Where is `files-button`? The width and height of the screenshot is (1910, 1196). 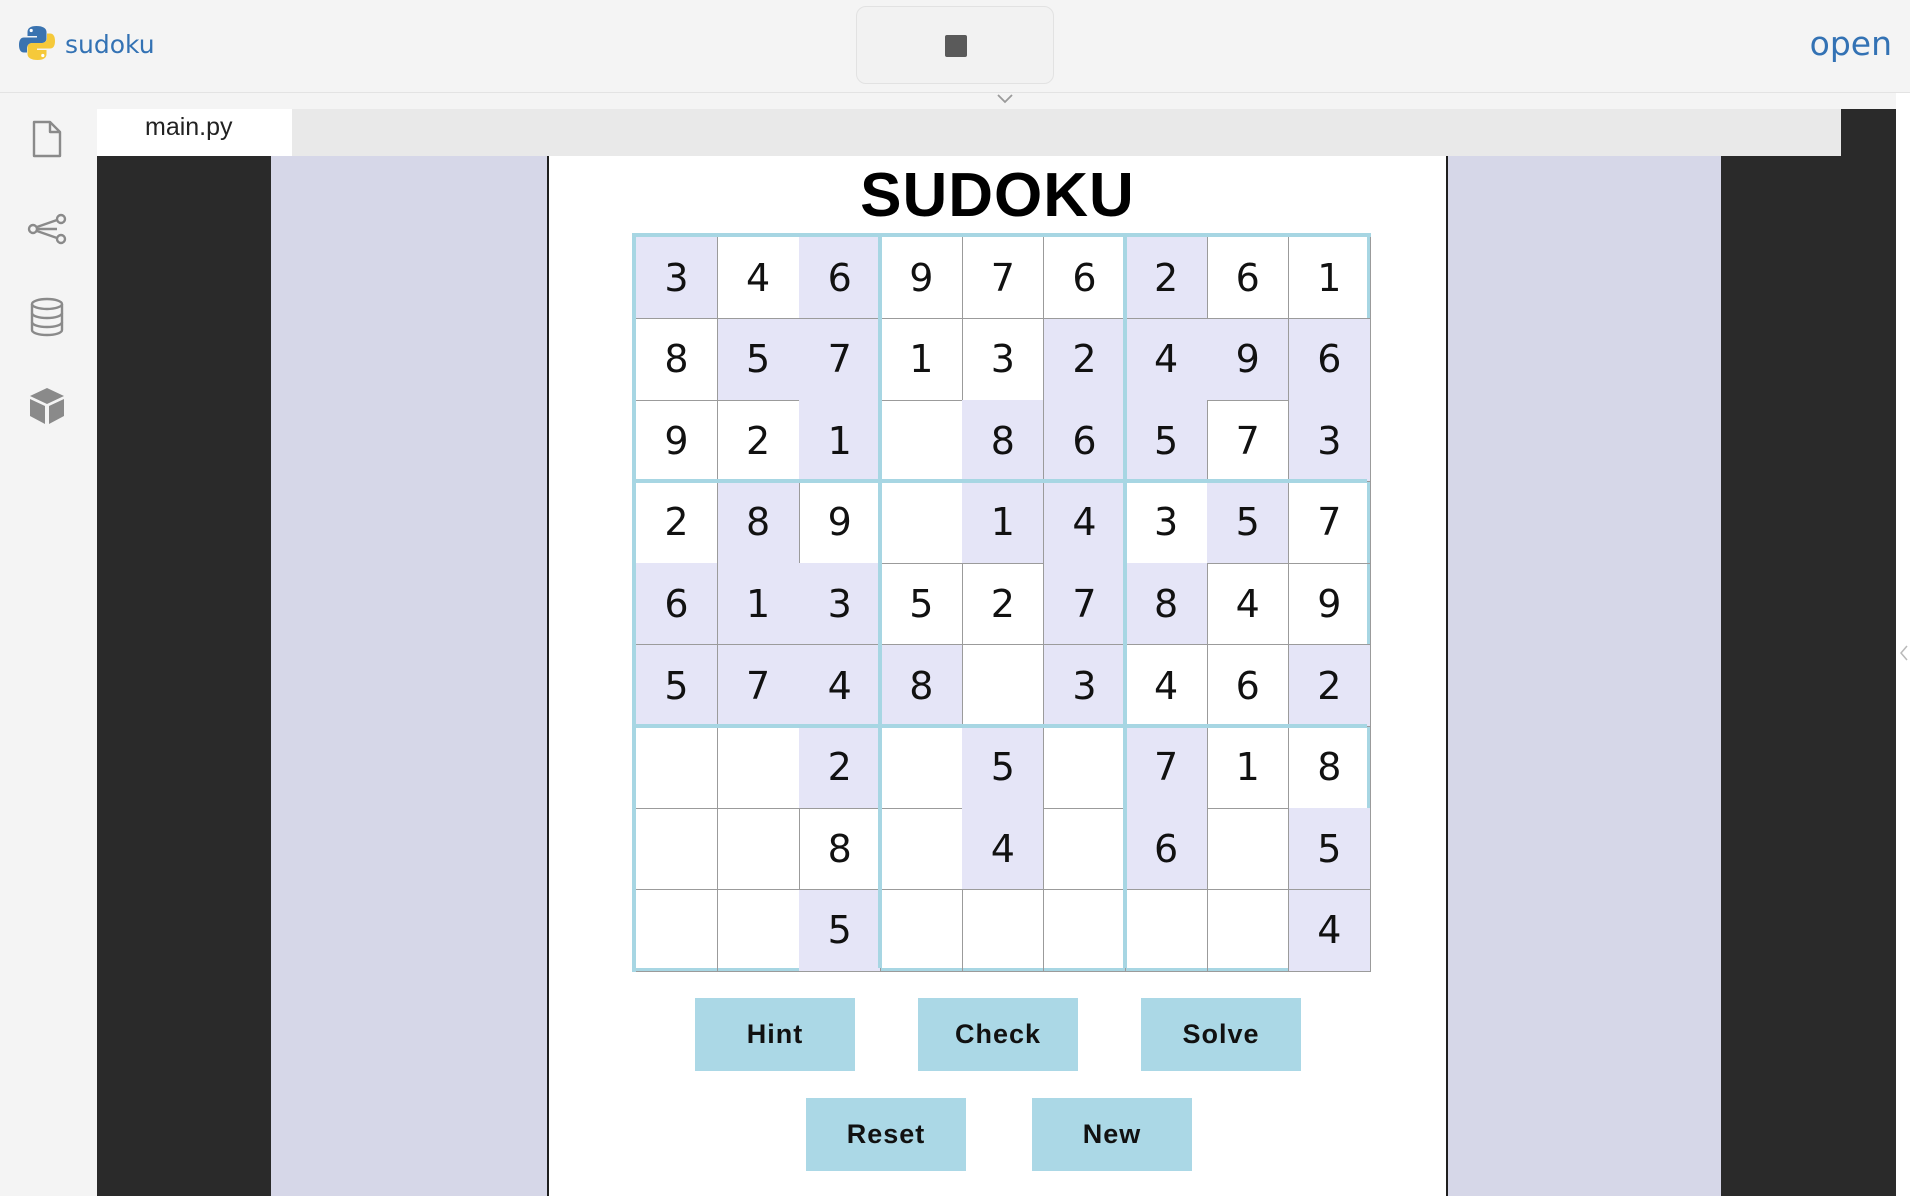
files-button is located at coordinates (47, 139).